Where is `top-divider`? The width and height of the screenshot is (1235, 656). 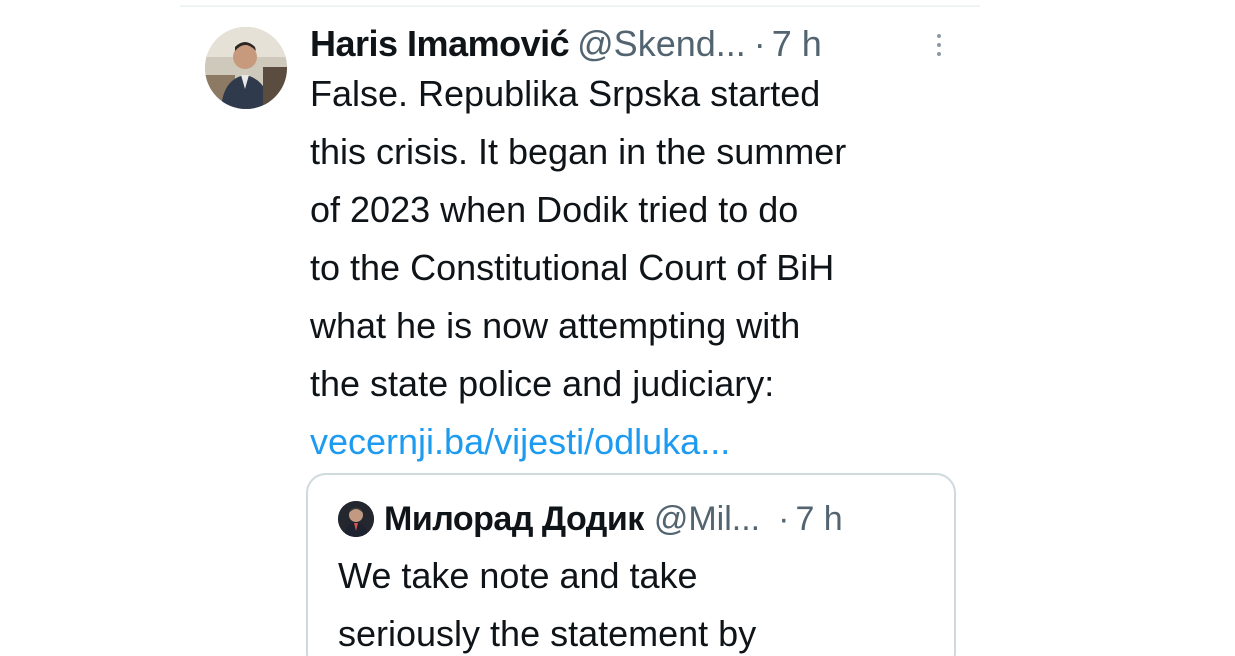 top-divider is located at coordinates (580, 6).